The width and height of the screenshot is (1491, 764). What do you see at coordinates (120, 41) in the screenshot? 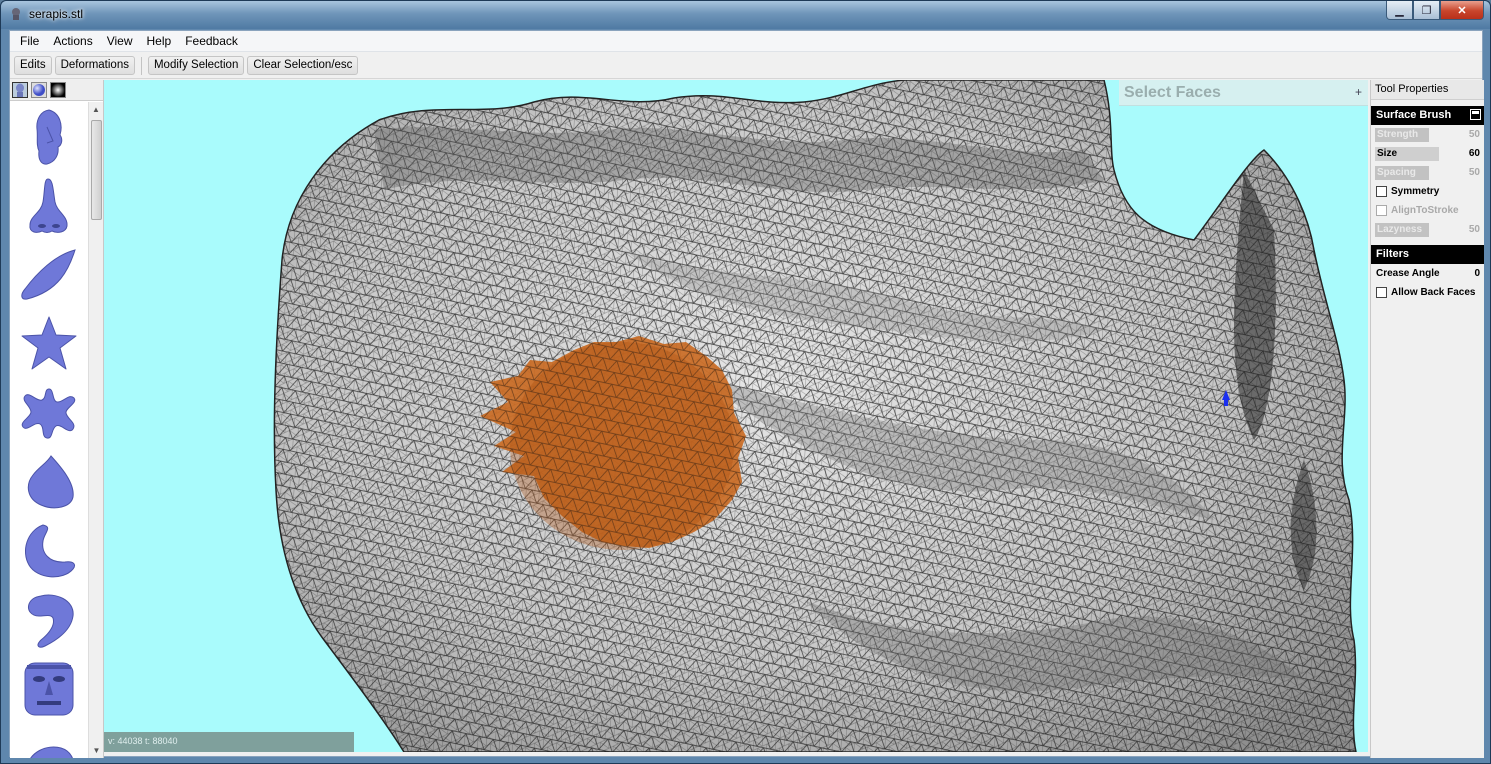
I see `menu-view: View` at bounding box center [120, 41].